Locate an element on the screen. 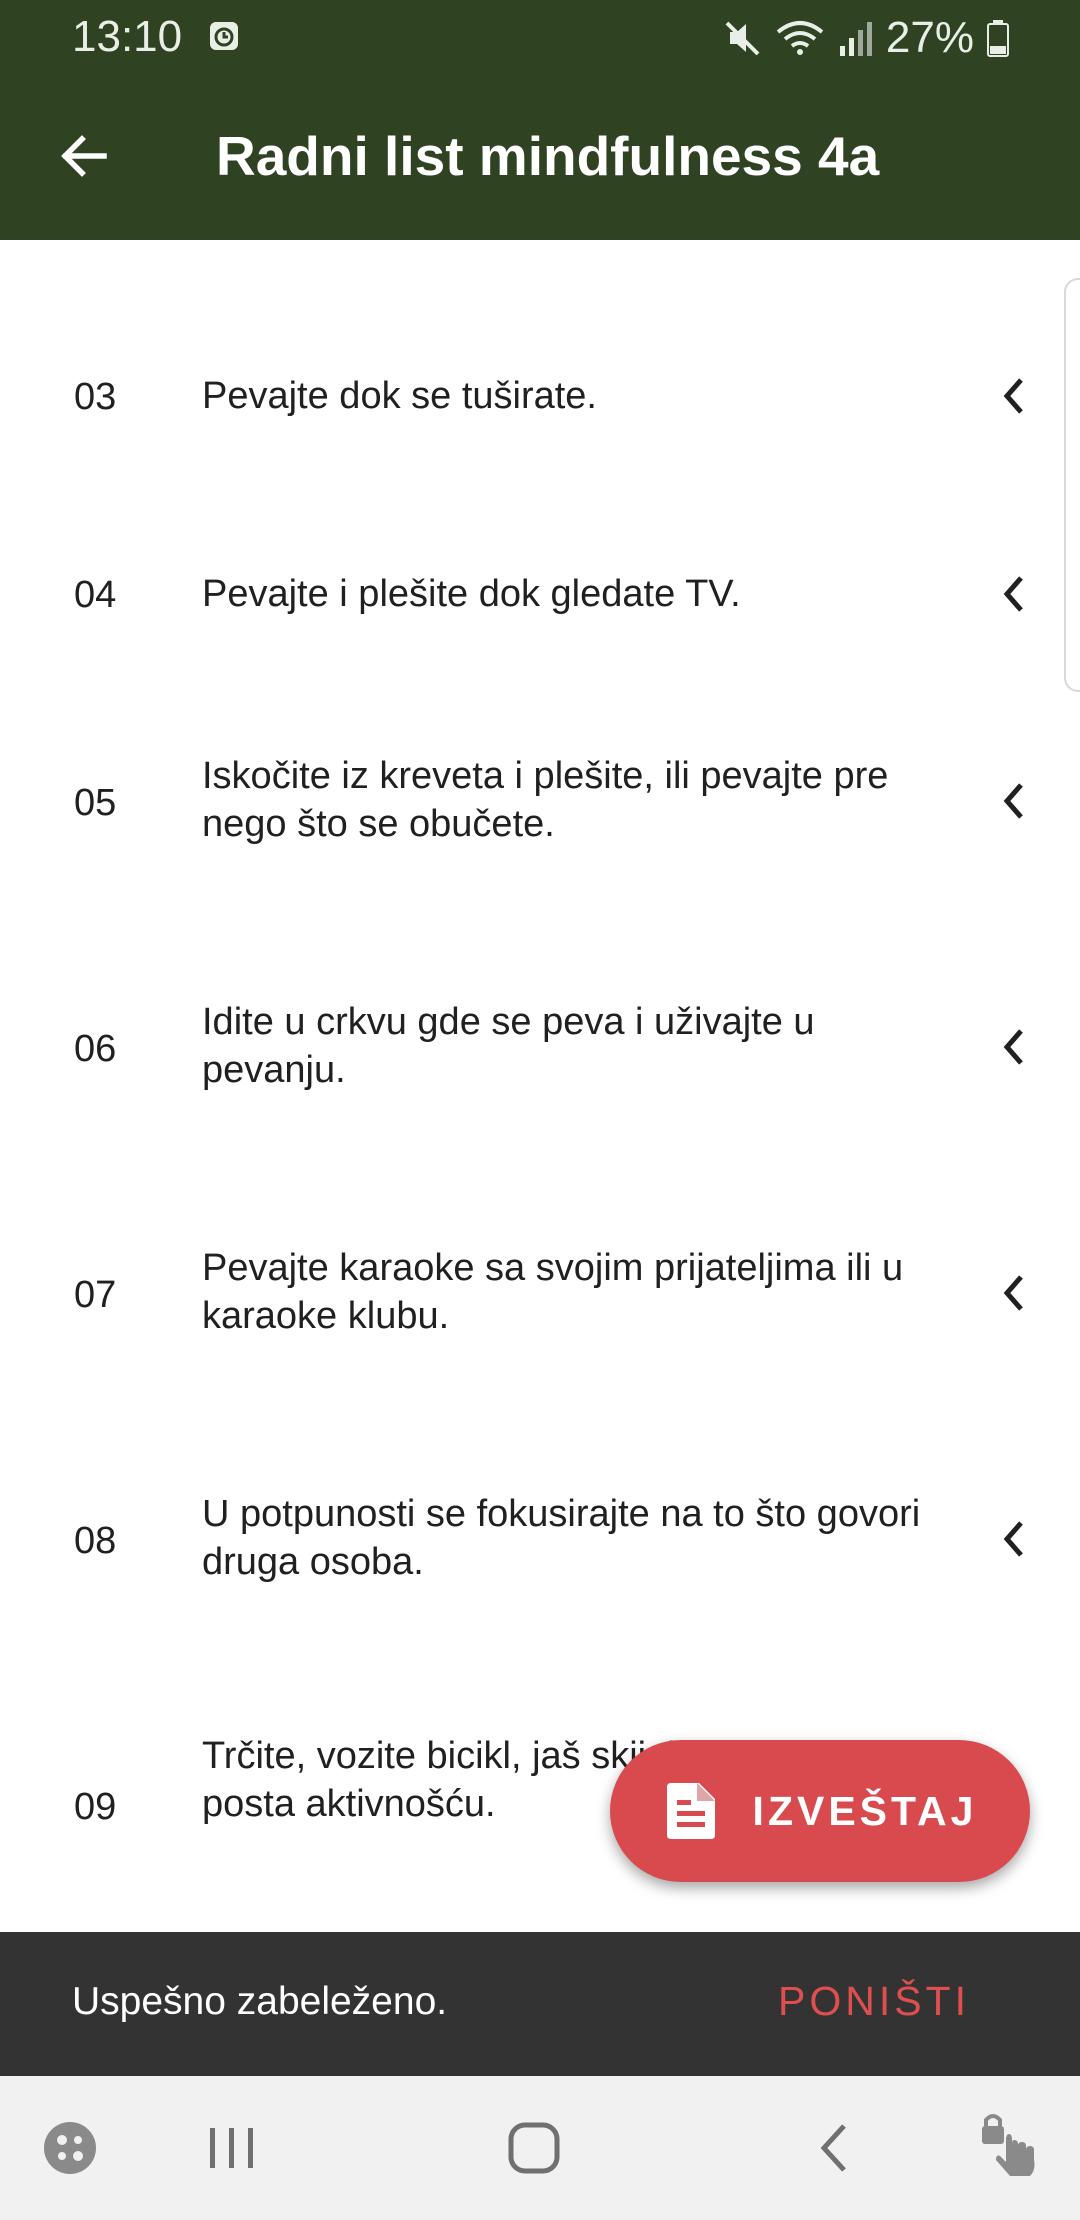  status-icons: 27% is located at coordinates (866, 38).